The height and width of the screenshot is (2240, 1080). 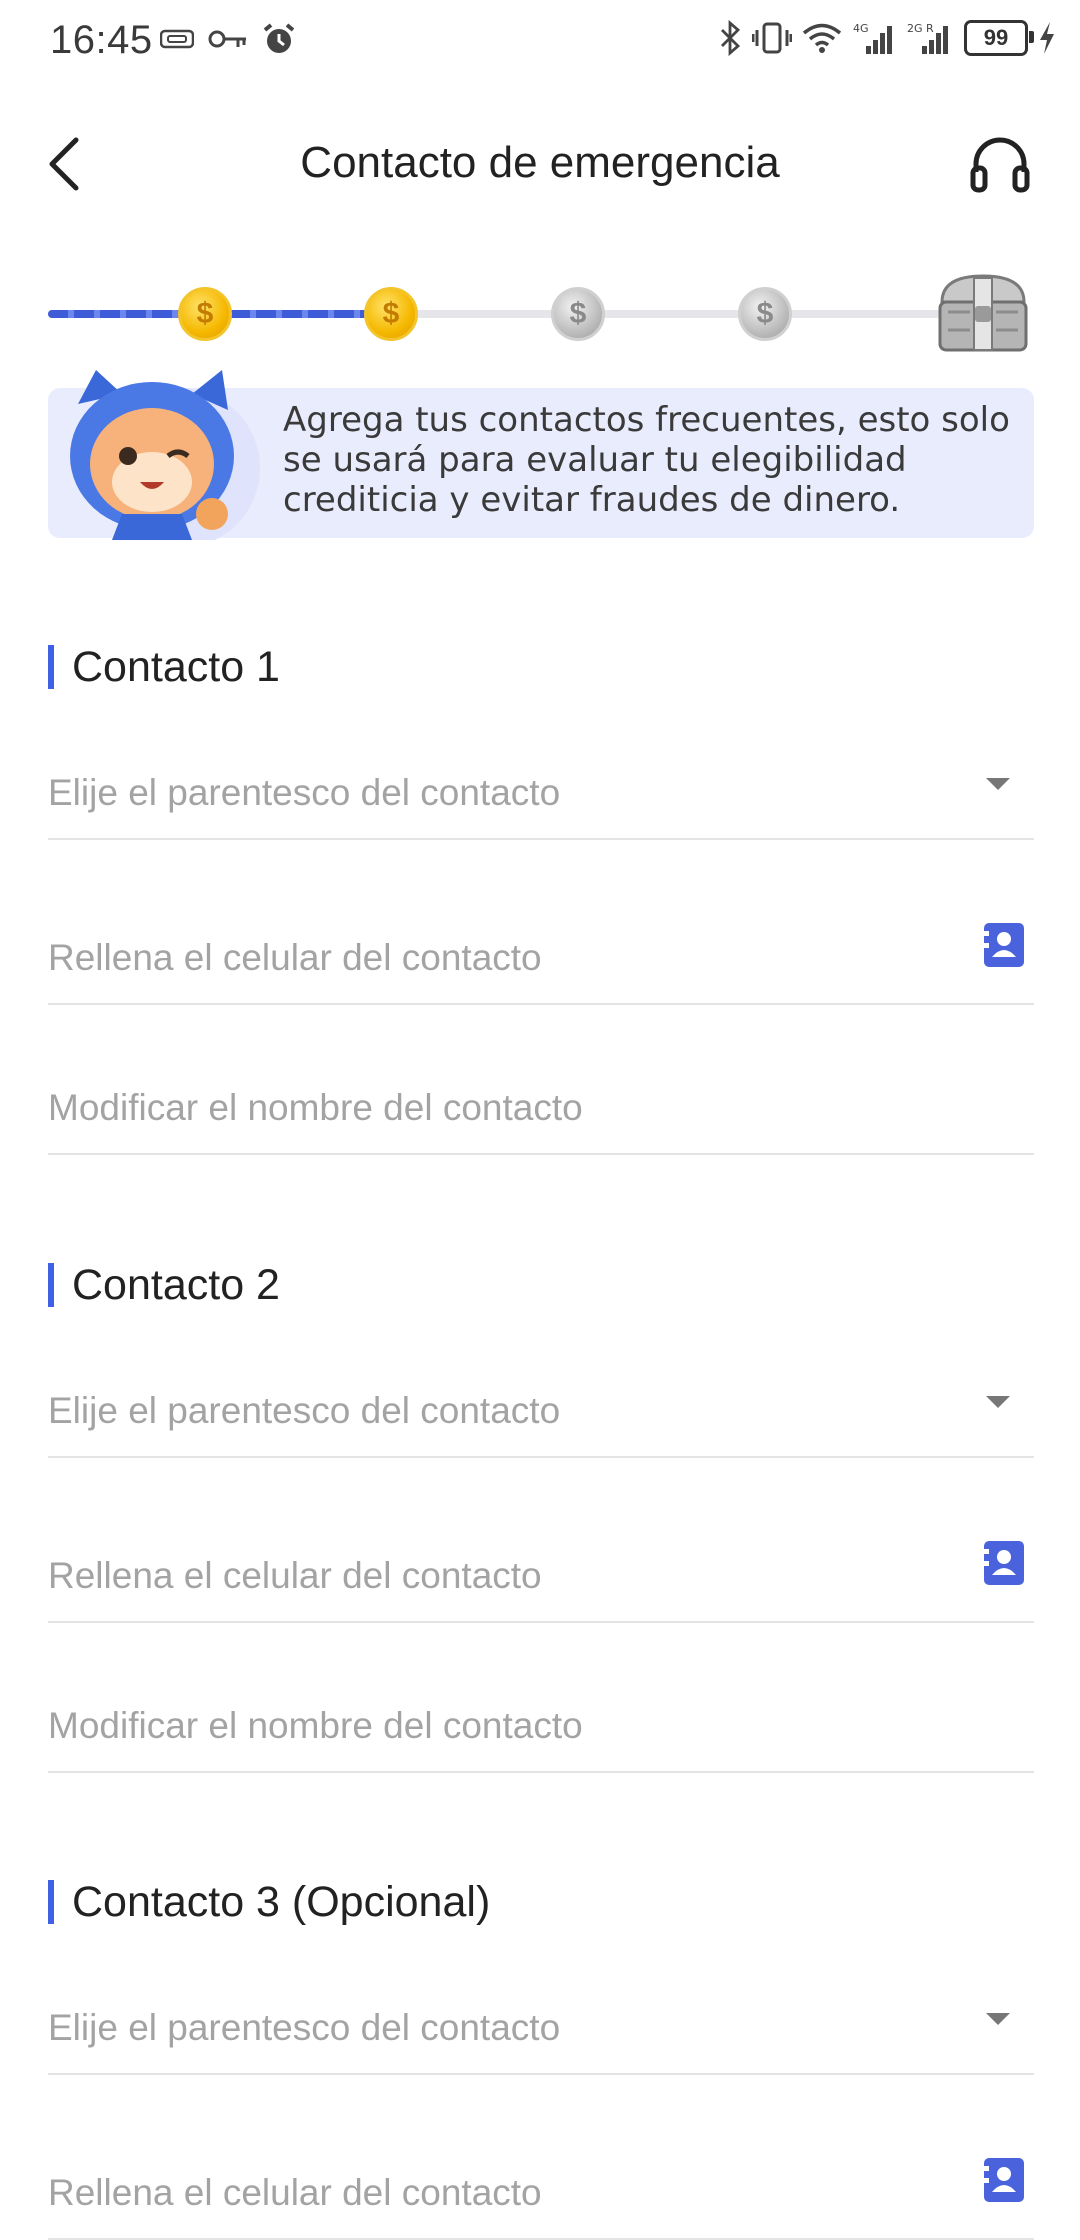 I want to click on sim-card-icon, so click(x=177, y=39).